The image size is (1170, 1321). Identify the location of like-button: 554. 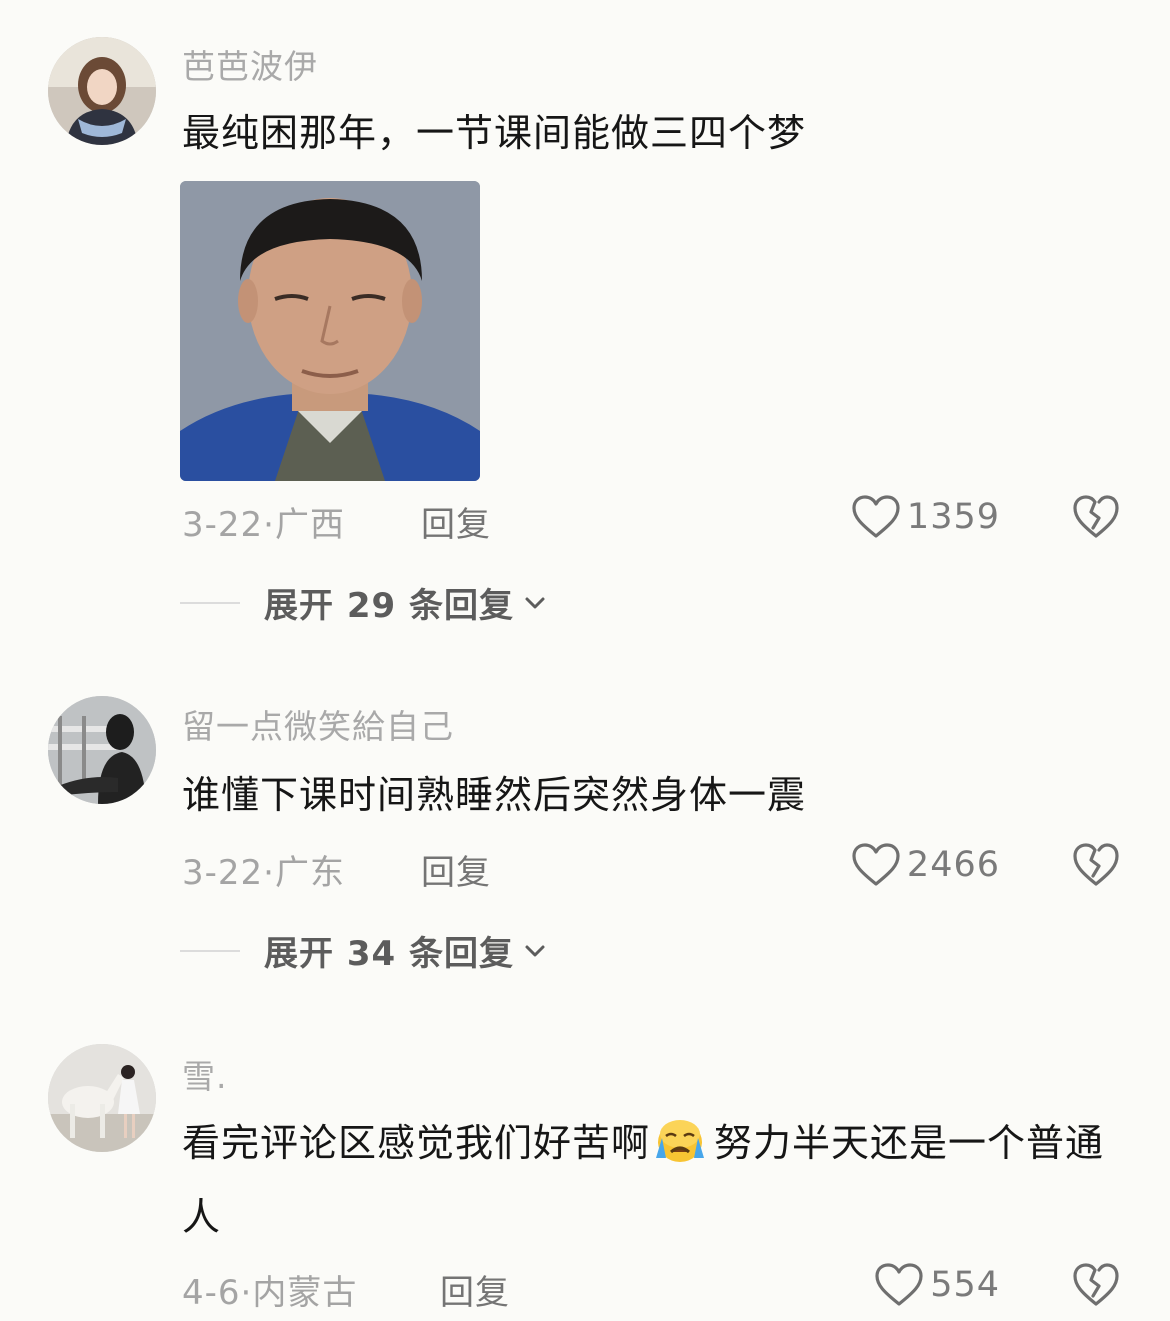
(937, 1285).